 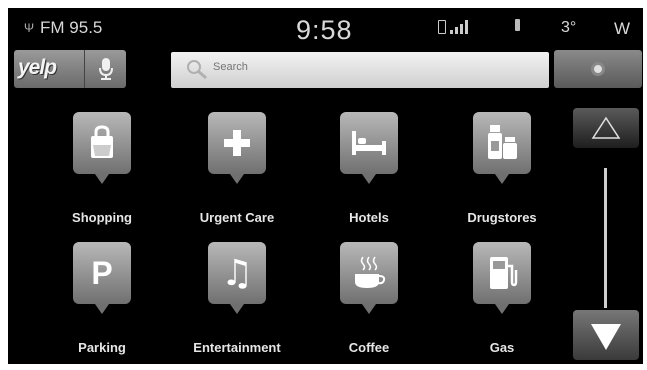 What do you see at coordinates (324, 30) in the screenshot?
I see `clock: 9:58` at bounding box center [324, 30].